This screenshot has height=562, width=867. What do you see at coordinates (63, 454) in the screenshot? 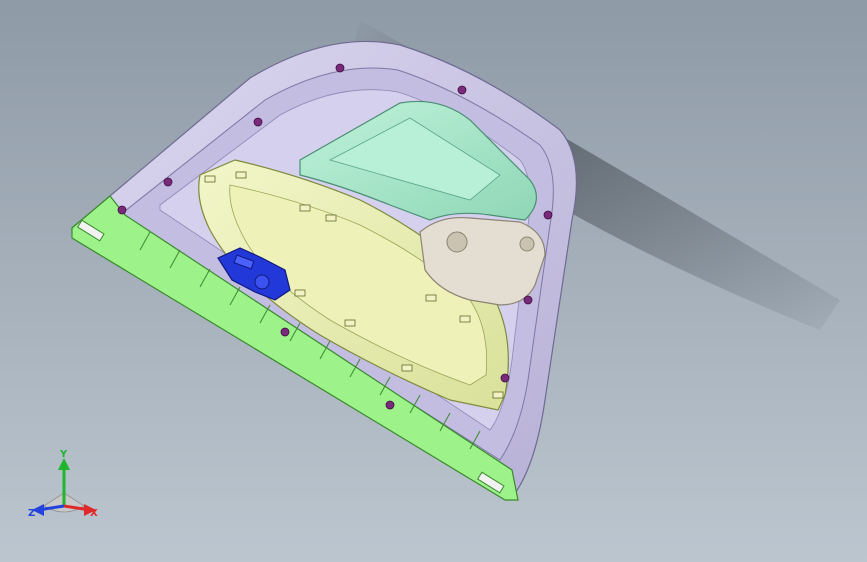
I see `y-axis-label: Y` at bounding box center [63, 454].